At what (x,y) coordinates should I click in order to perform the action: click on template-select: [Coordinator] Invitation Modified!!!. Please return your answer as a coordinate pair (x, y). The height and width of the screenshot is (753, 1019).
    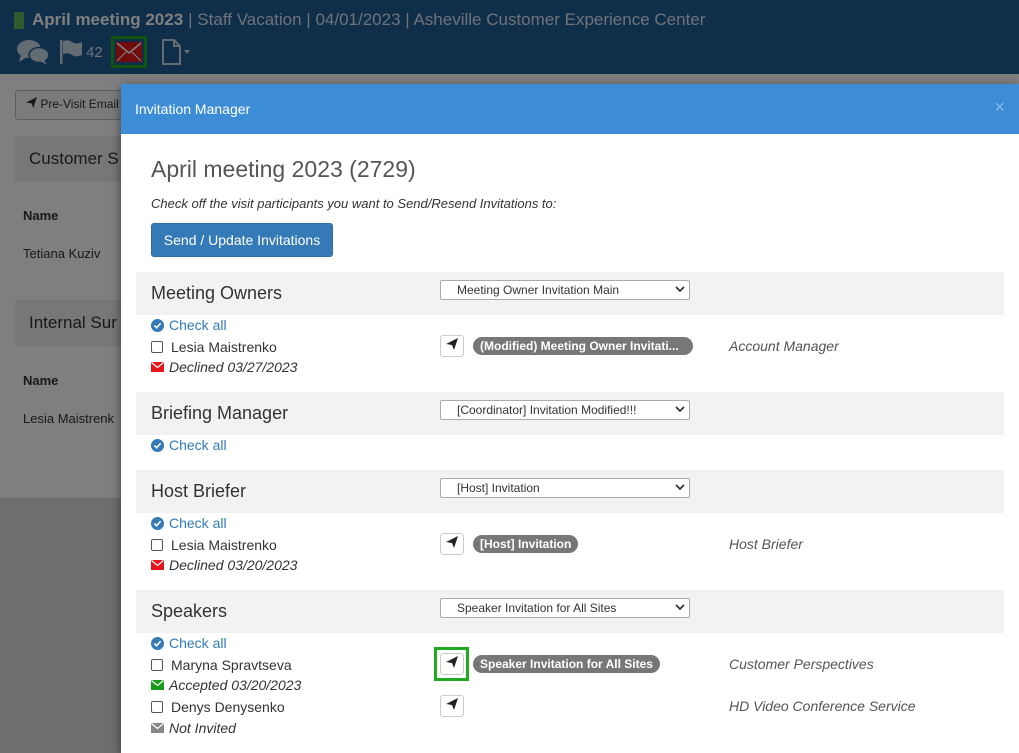
    Looking at the image, I should click on (565, 410).